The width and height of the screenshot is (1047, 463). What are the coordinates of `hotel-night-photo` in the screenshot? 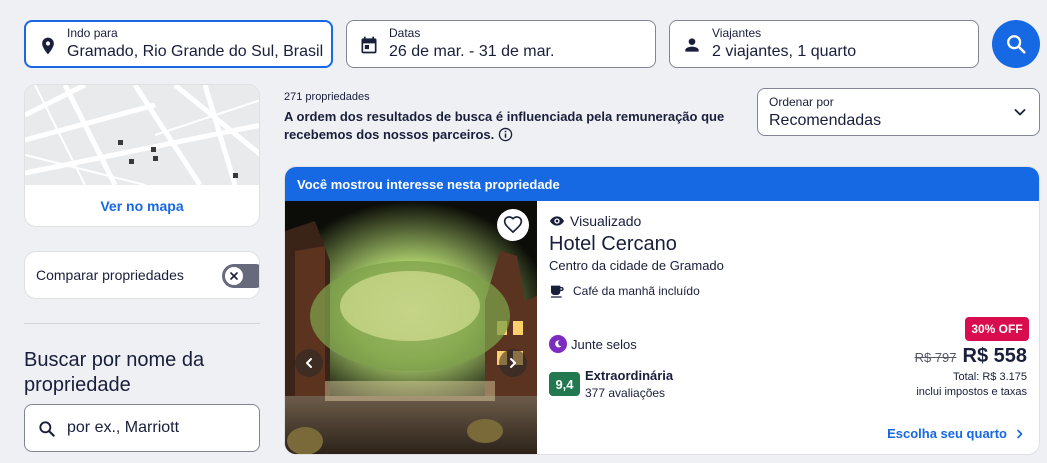 It's located at (411, 327).